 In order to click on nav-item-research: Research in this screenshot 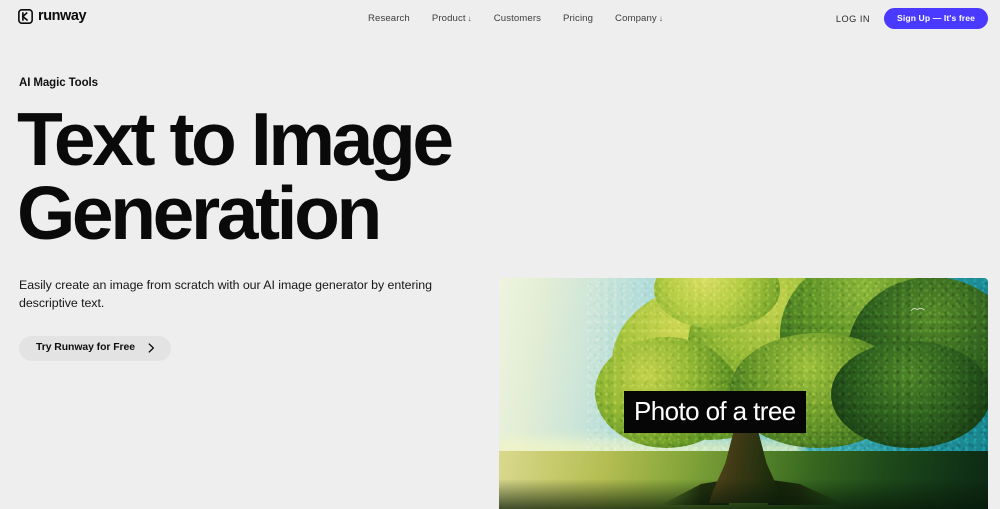, I will do `click(389, 18)`.